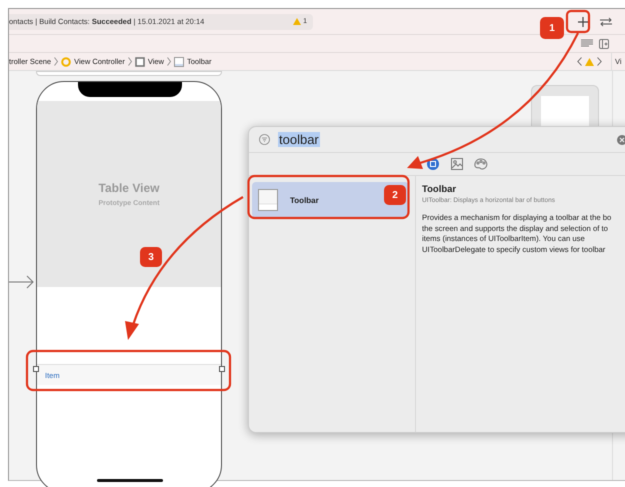  I want to click on chevron-left-icon, so click(579, 61).